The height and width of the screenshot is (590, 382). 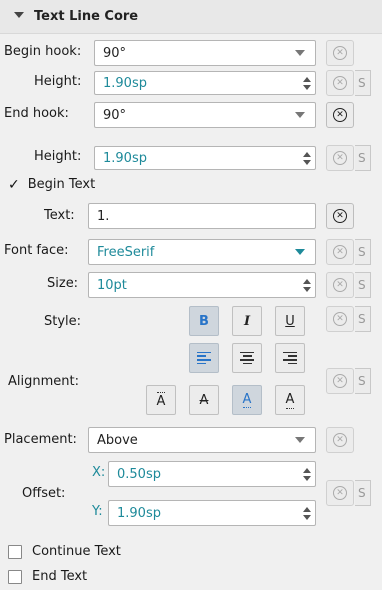 What do you see at coordinates (58, 156) in the screenshot?
I see `end-height-label: Height:` at bounding box center [58, 156].